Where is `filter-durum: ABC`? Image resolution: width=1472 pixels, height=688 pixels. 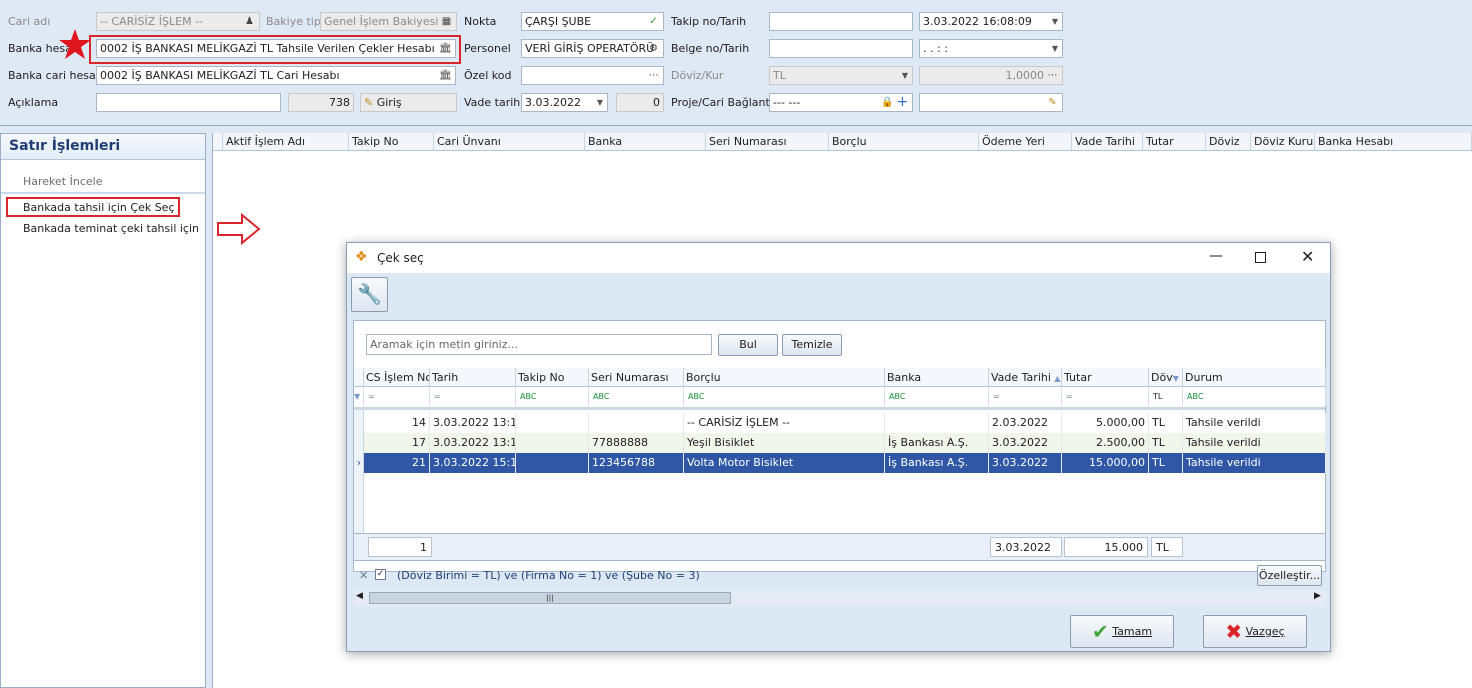 filter-durum: ABC is located at coordinates (1254, 397).